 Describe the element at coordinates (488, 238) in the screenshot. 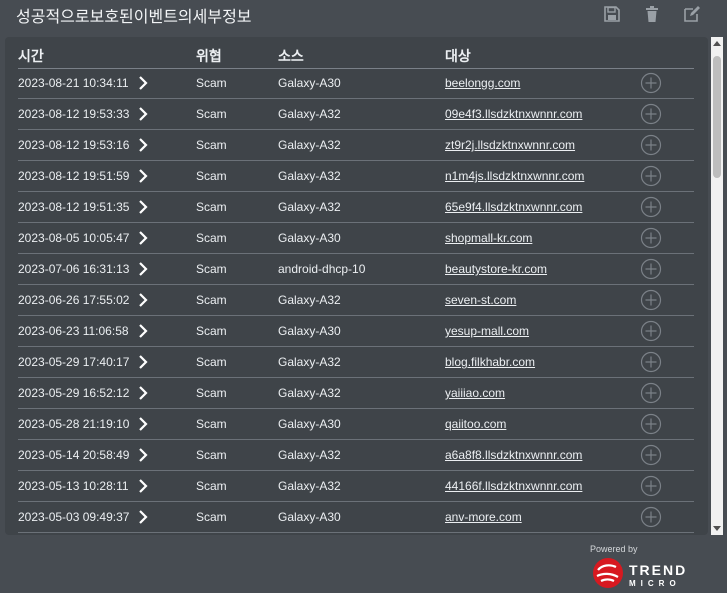

I see `event-target-link: shopmall-kr.com` at that location.